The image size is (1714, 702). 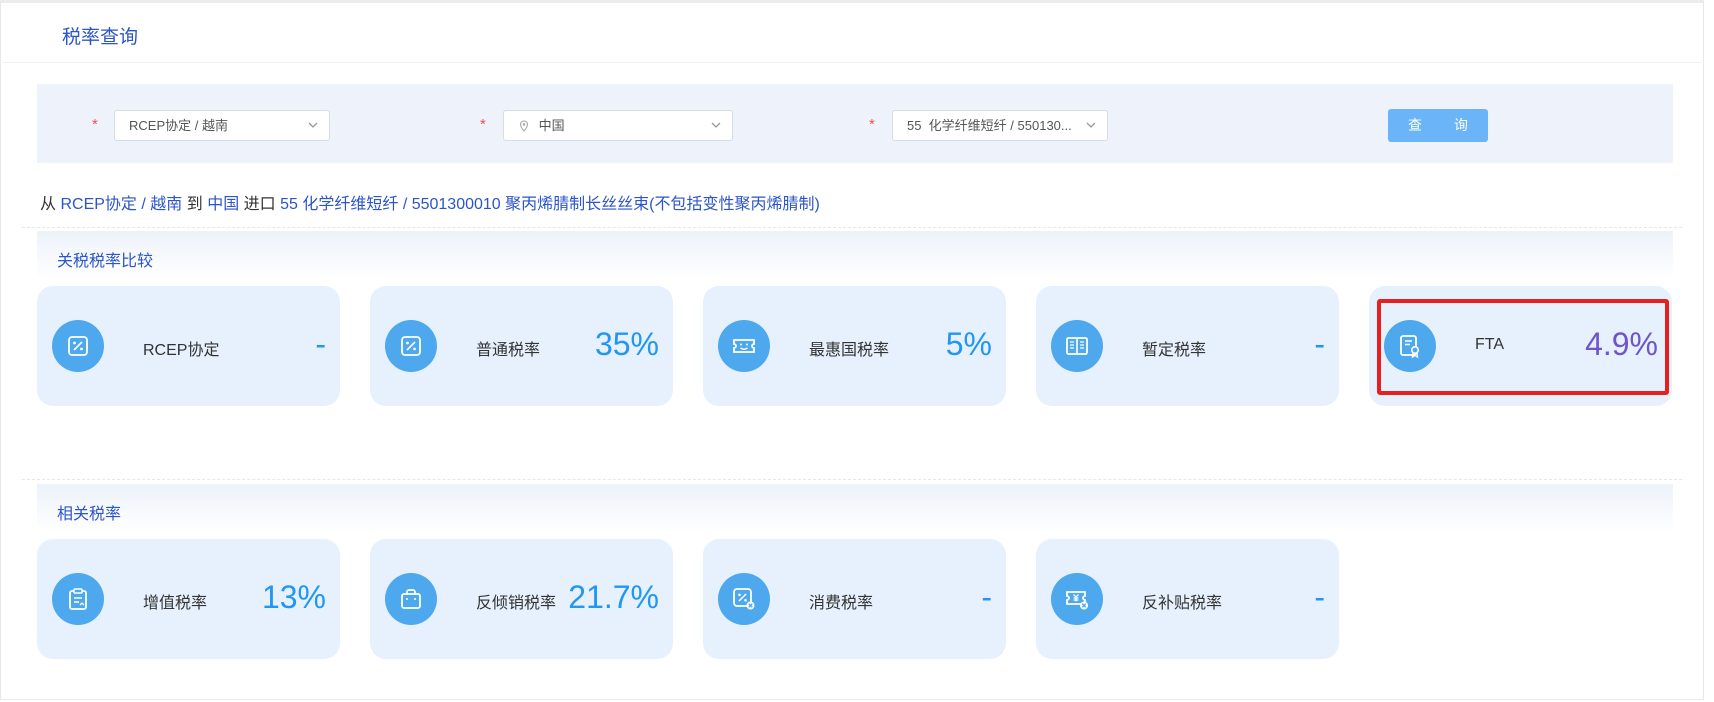 I want to click on route-origin: RCEP协定 / 越南, so click(x=121, y=204).